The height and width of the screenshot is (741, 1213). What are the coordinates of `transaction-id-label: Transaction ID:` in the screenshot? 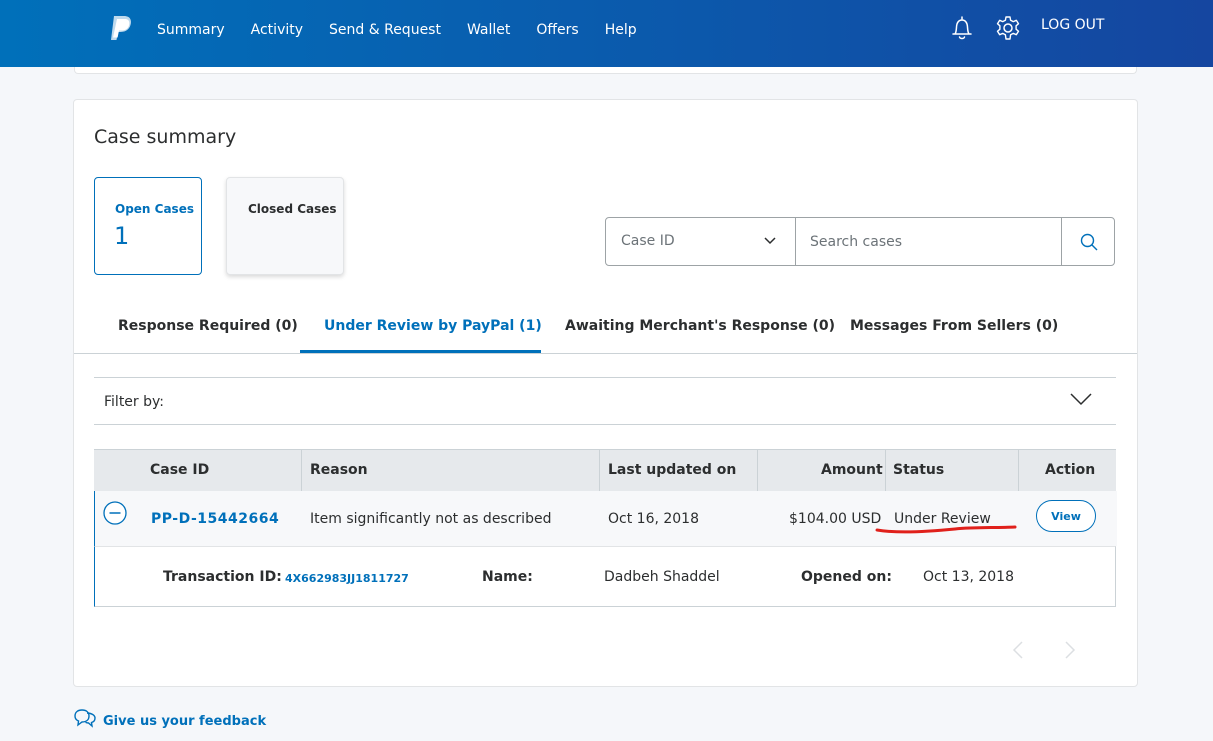 It's located at (222, 577).